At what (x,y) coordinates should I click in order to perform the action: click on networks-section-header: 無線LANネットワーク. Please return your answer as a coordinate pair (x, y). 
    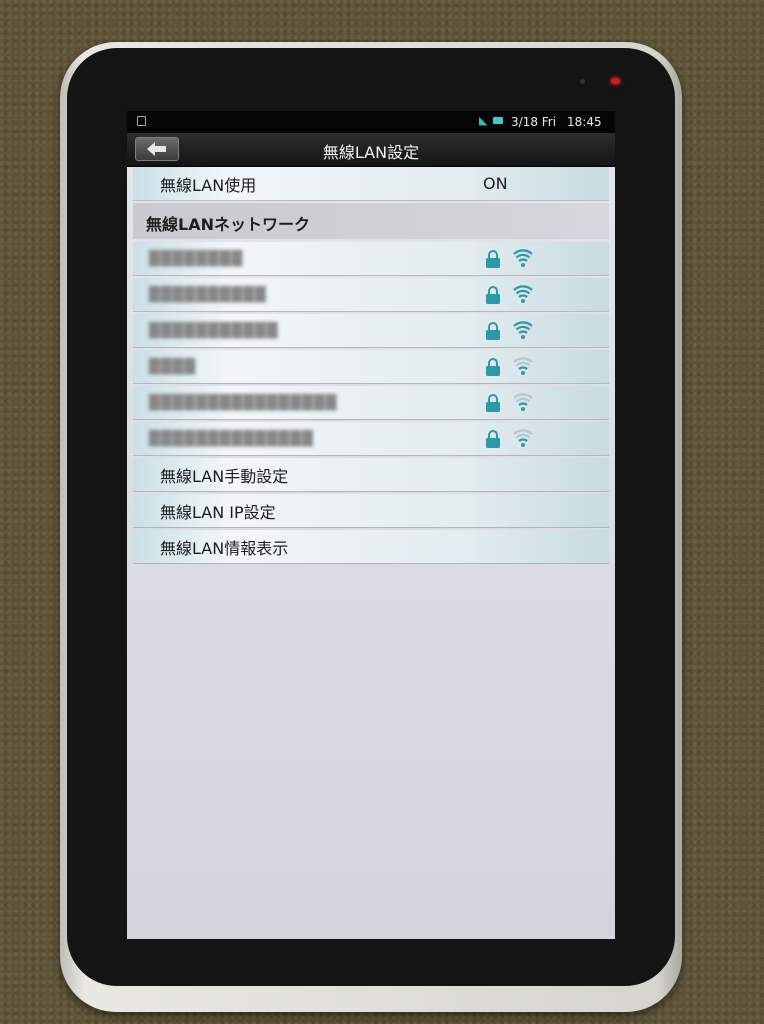
    Looking at the image, I should click on (371, 221).